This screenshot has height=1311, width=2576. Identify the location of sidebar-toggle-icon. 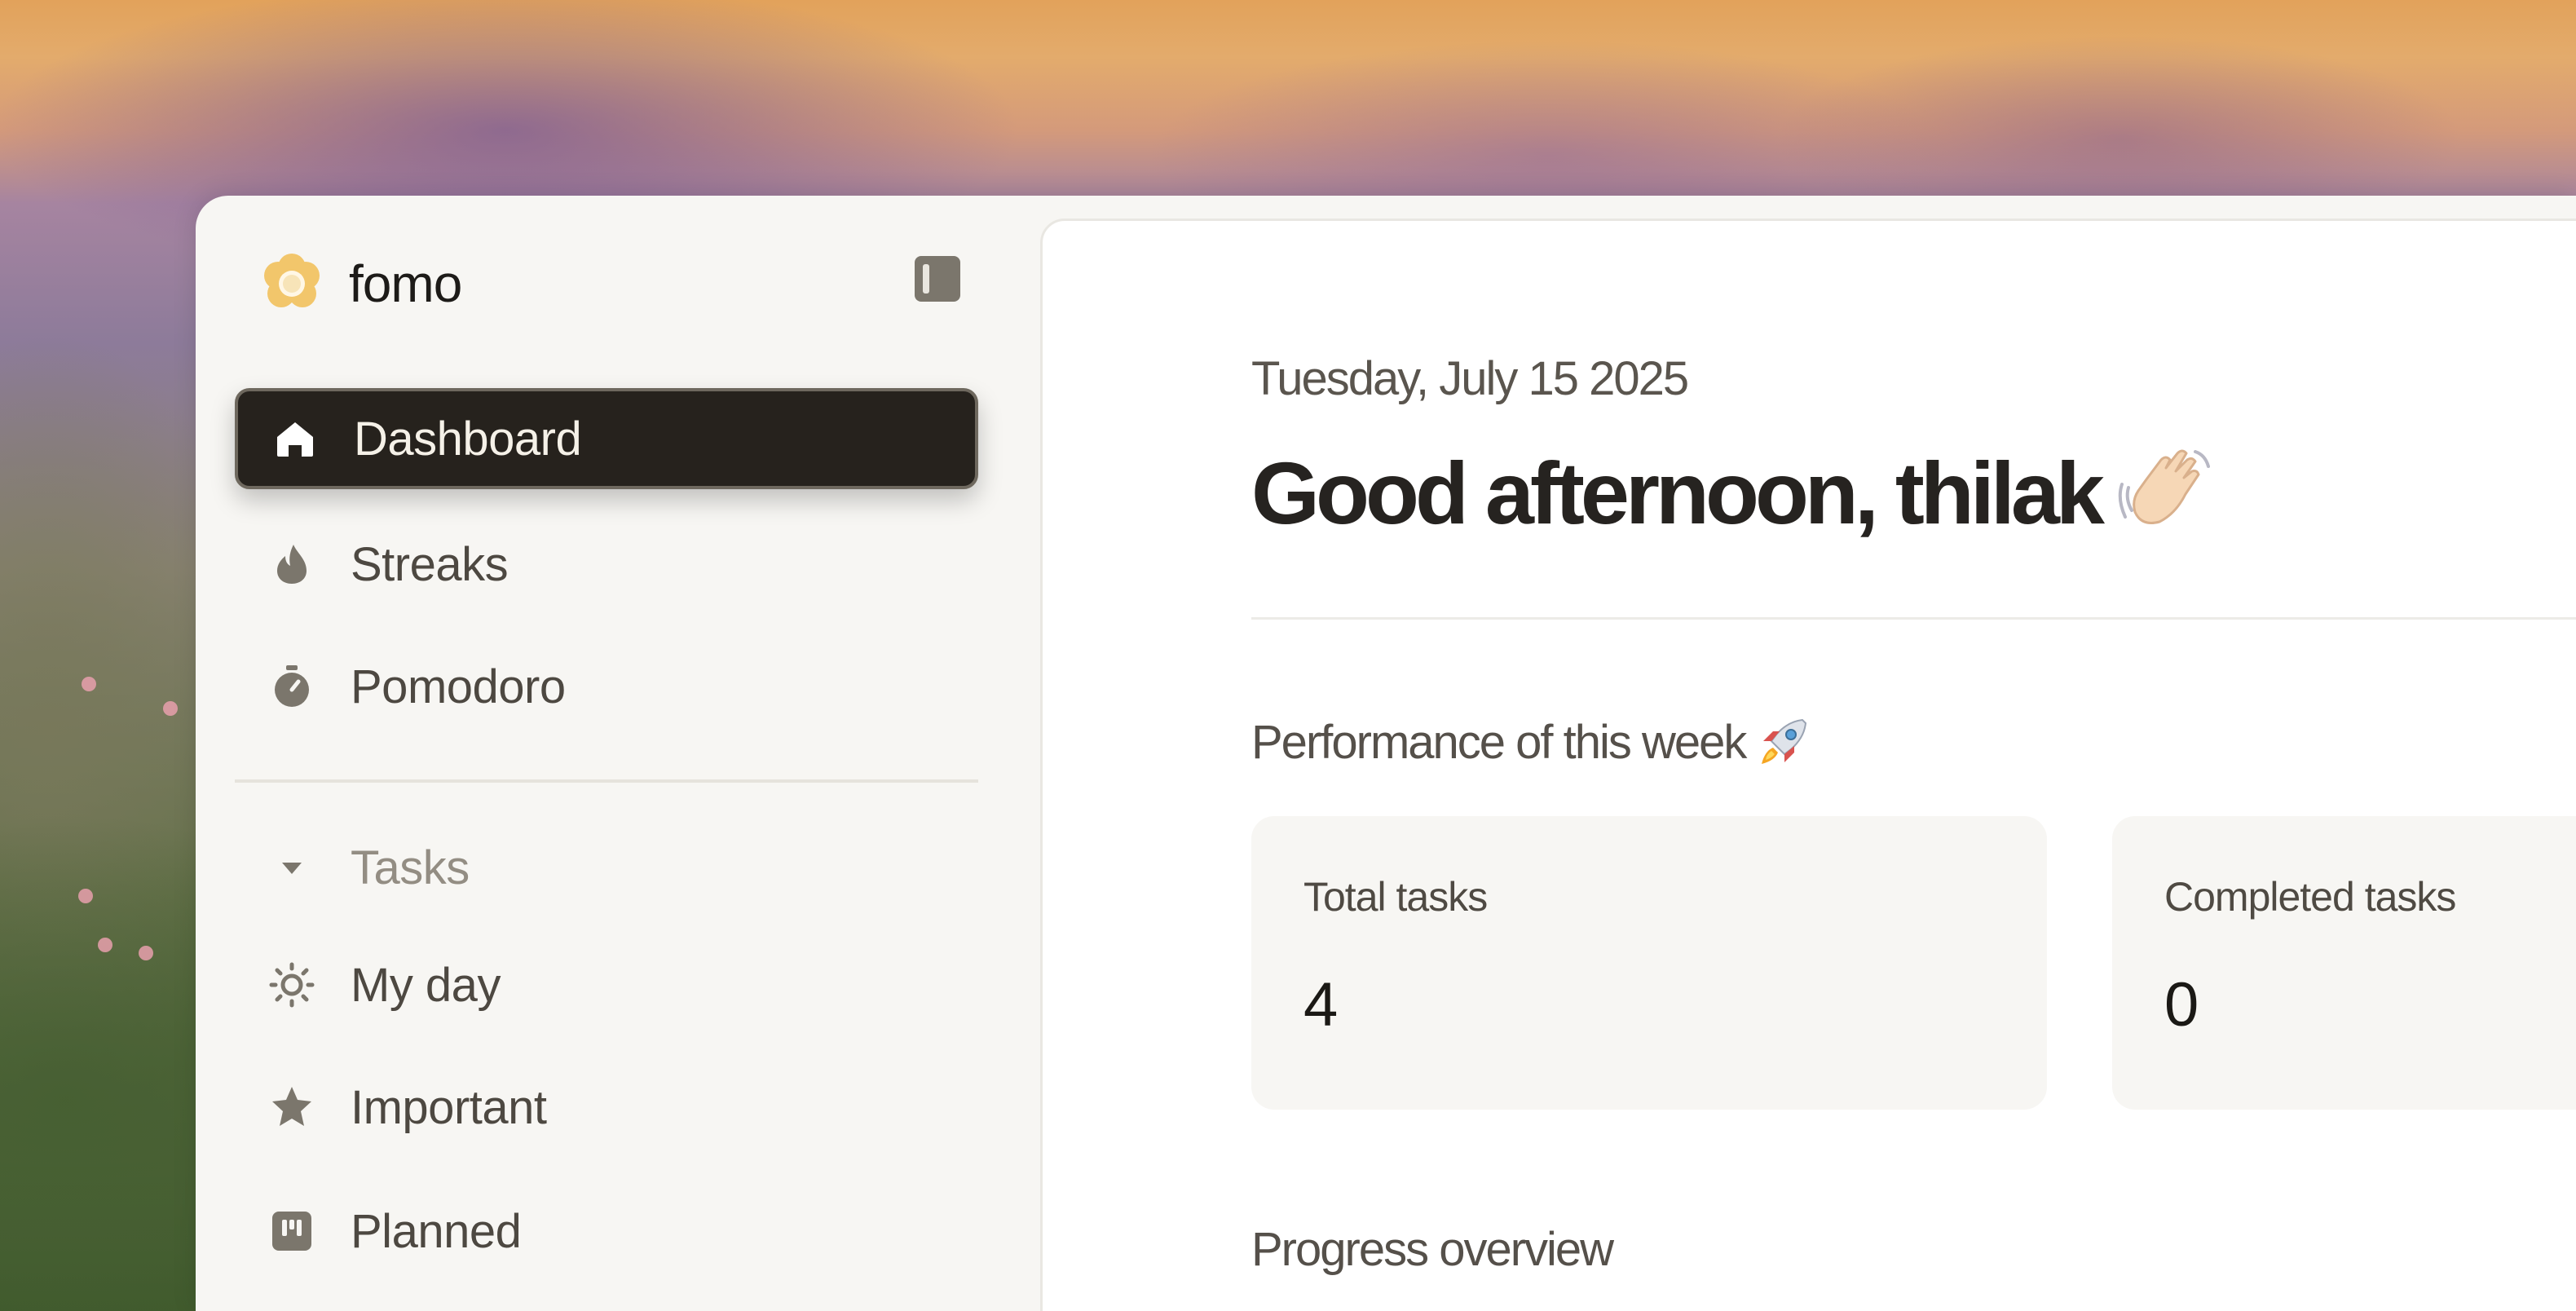
(937, 279).